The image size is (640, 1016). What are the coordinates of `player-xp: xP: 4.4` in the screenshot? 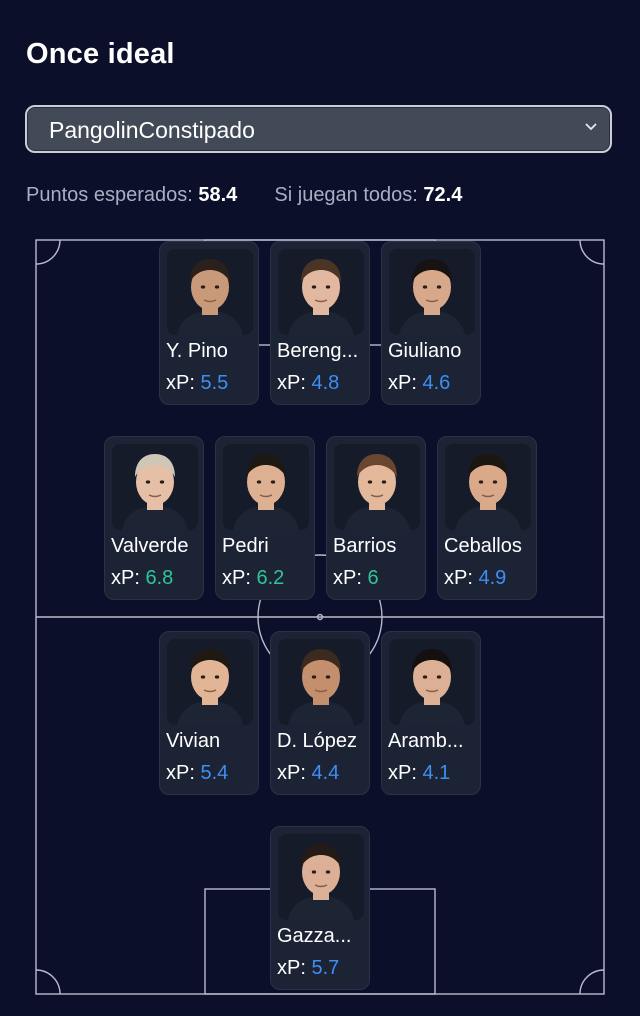 It's located at (308, 773).